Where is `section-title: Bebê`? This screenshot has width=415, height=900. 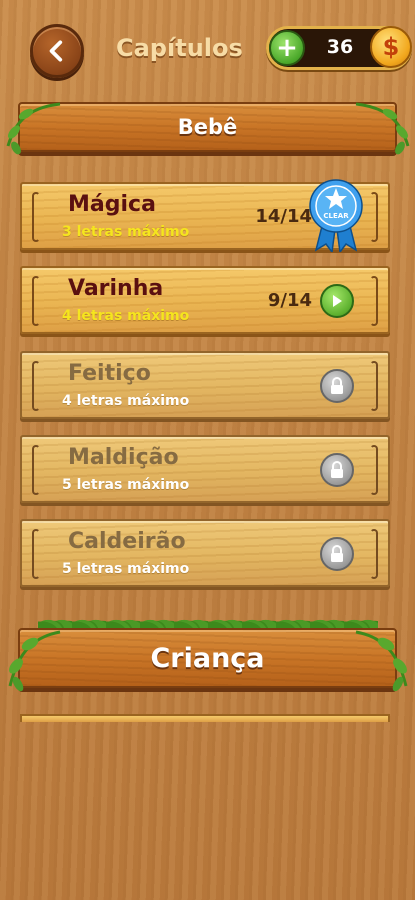
section-title: Bebê is located at coordinates (207, 127).